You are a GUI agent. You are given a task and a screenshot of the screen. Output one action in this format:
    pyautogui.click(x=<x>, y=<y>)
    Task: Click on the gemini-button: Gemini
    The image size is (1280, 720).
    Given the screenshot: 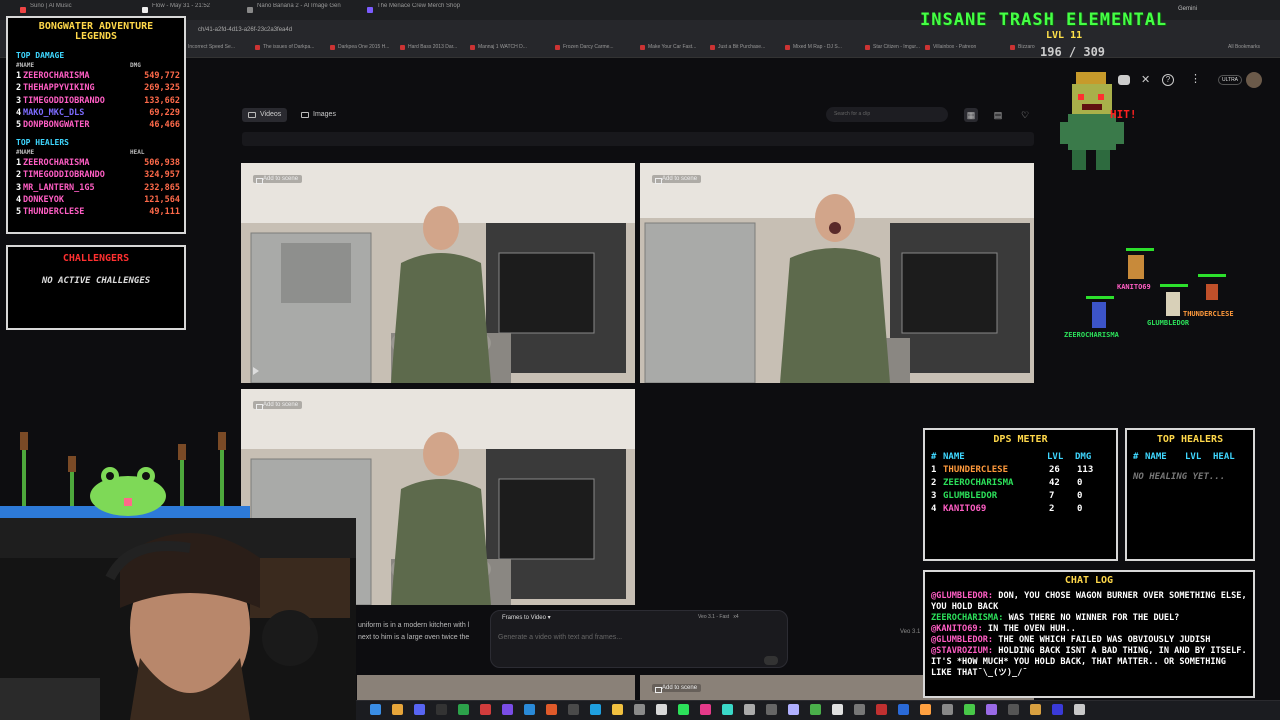 What is the action you would take?
    pyautogui.click(x=1187, y=9)
    